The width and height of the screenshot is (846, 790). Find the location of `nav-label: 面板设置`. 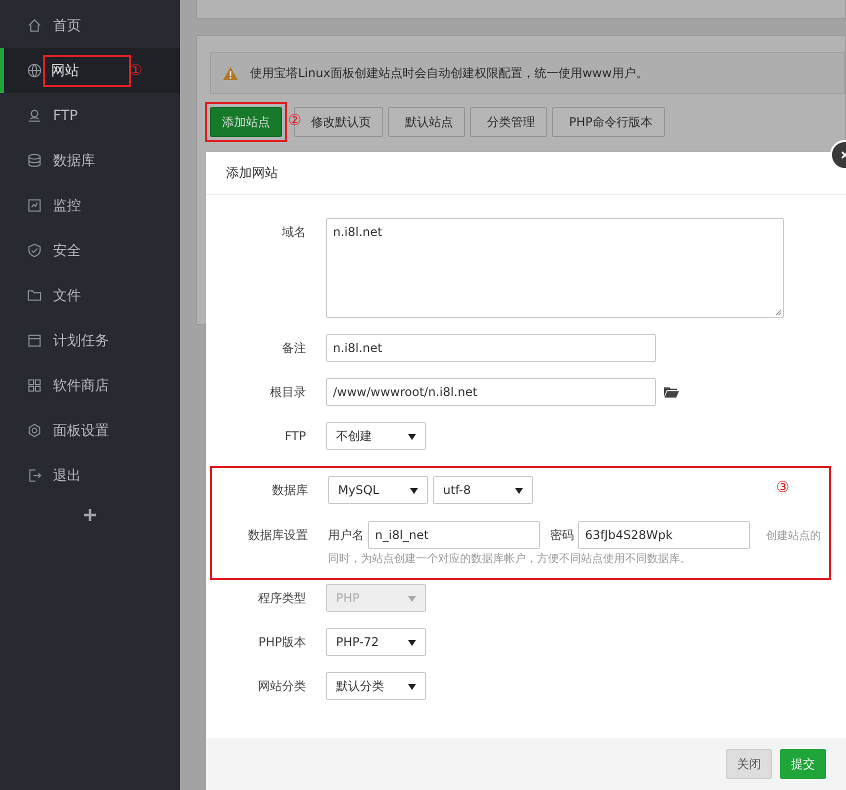

nav-label: 面板设置 is located at coordinates (81, 431).